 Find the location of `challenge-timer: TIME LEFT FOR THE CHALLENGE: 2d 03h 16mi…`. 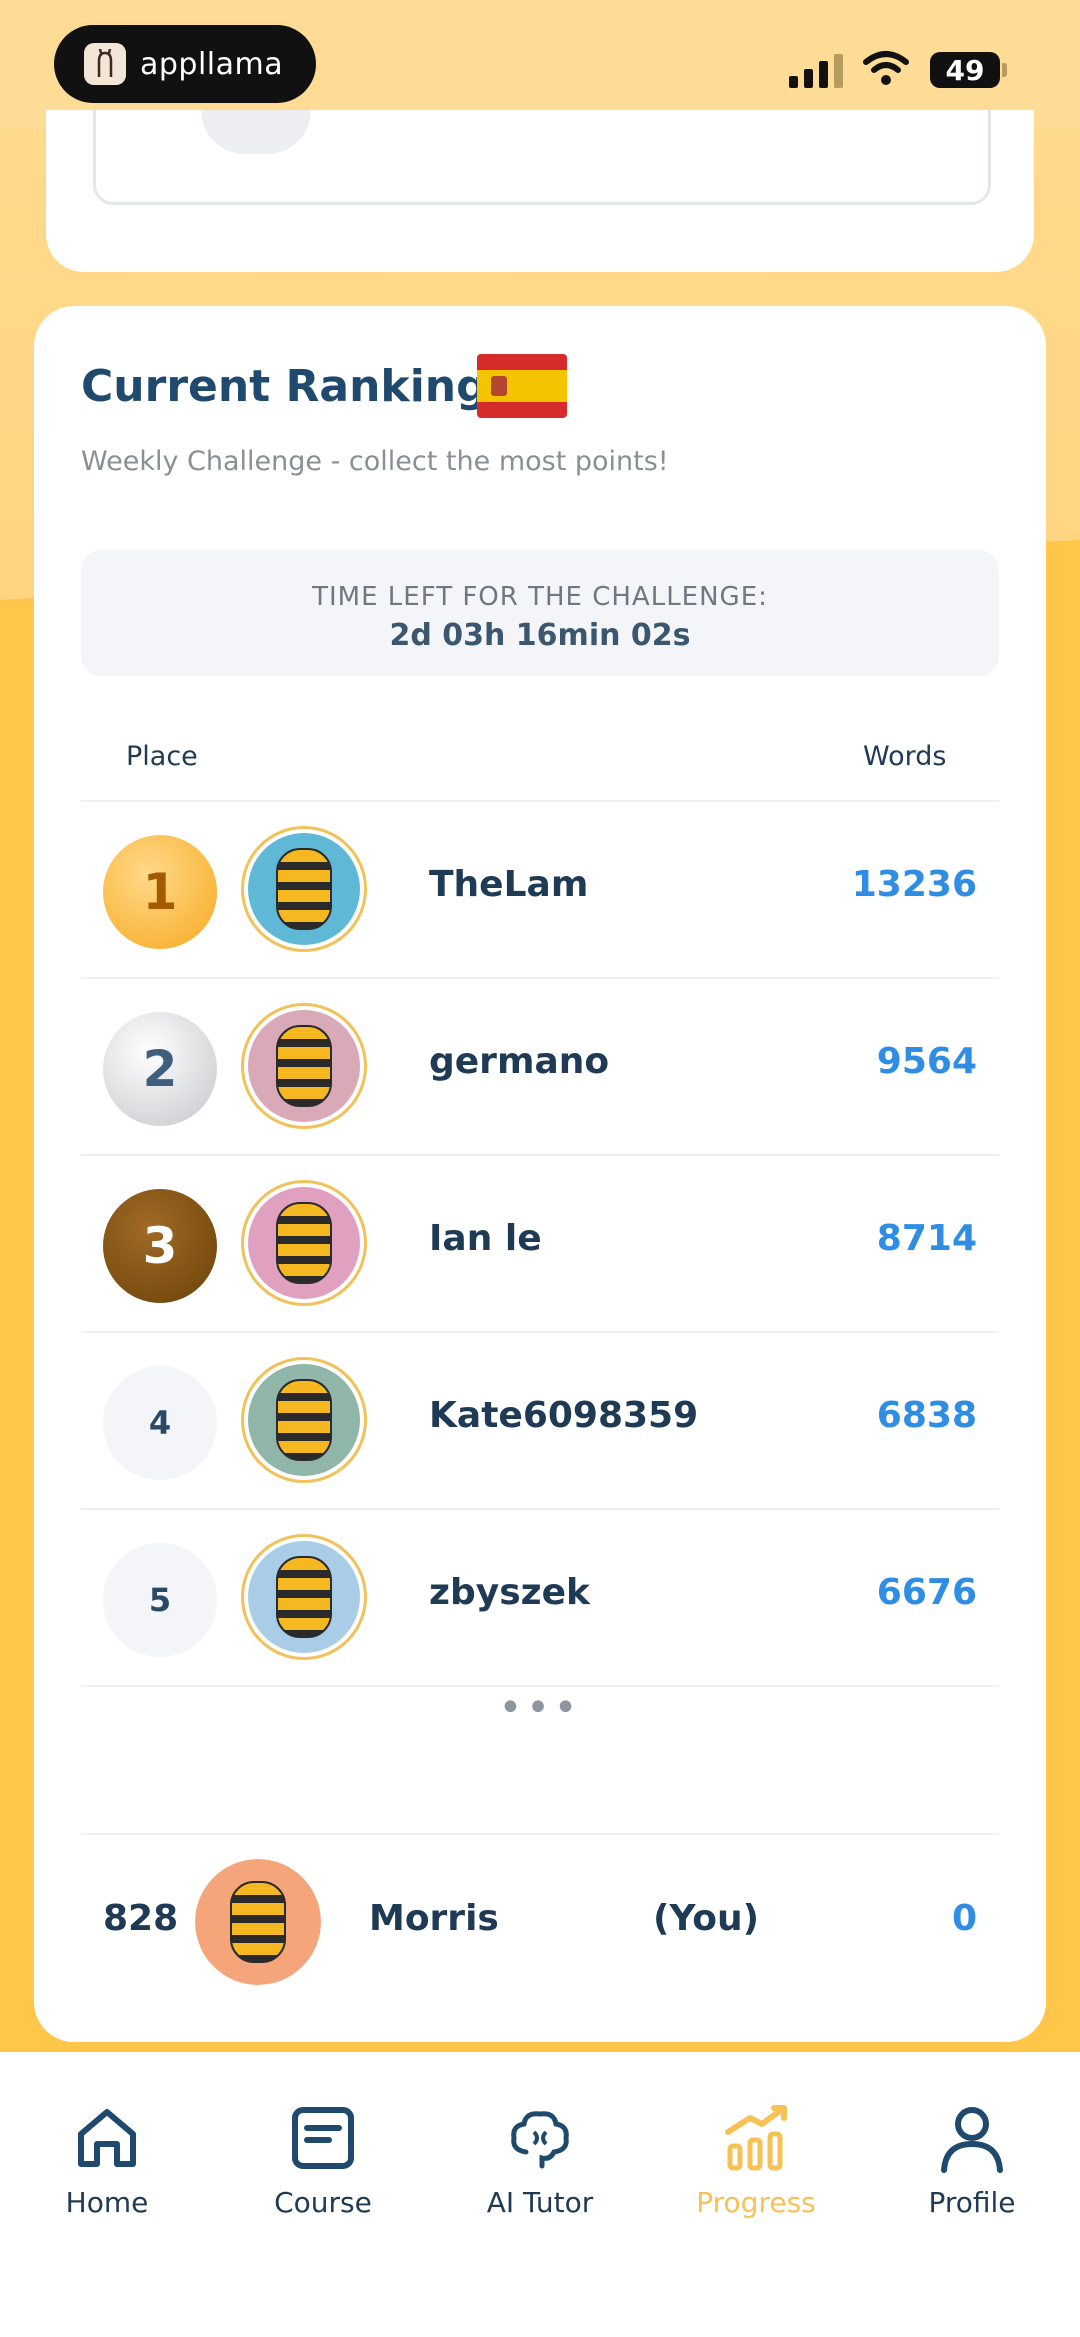

challenge-timer: TIME LEFT FOR THE CHALLENGE: 2d 03h 16mi… is located at coordinates (540, 613).